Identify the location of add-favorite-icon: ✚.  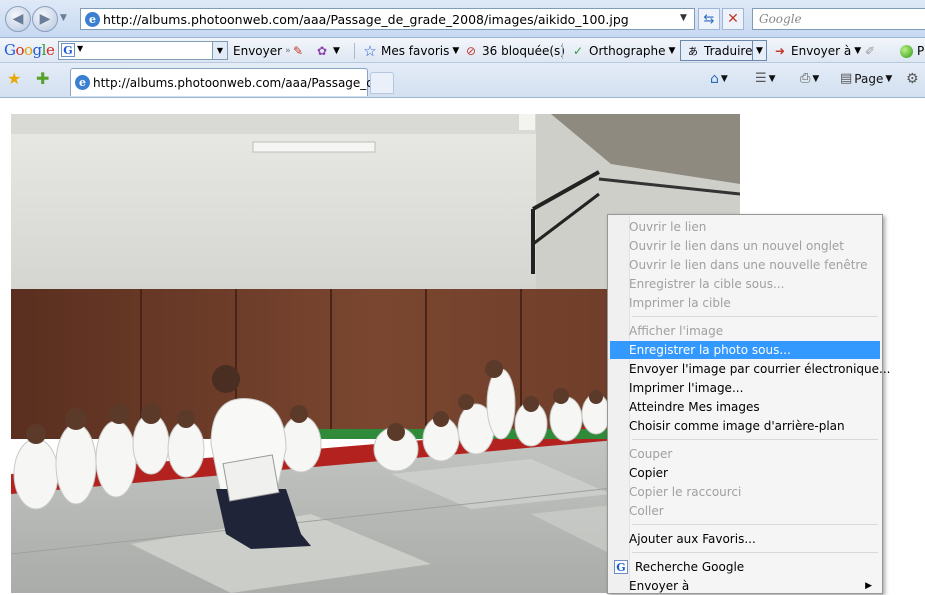
(42, 78).